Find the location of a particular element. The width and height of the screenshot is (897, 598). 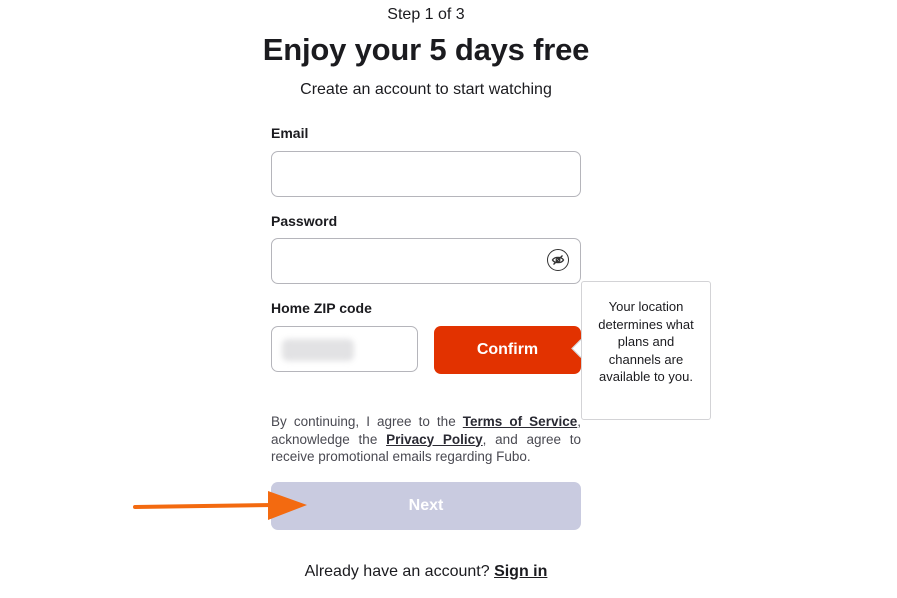

terms-of-service-link: Terms of Service is located at coordinates (520, 421).